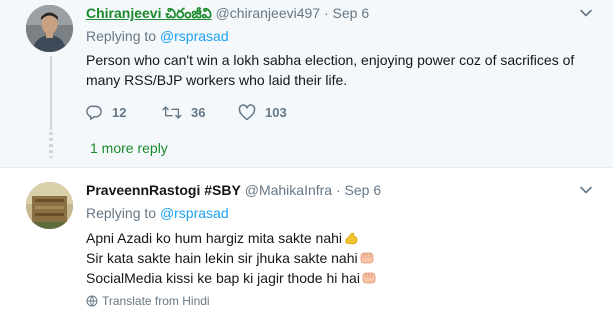  I want to click on retweet-count: 36, so click(198, 112).